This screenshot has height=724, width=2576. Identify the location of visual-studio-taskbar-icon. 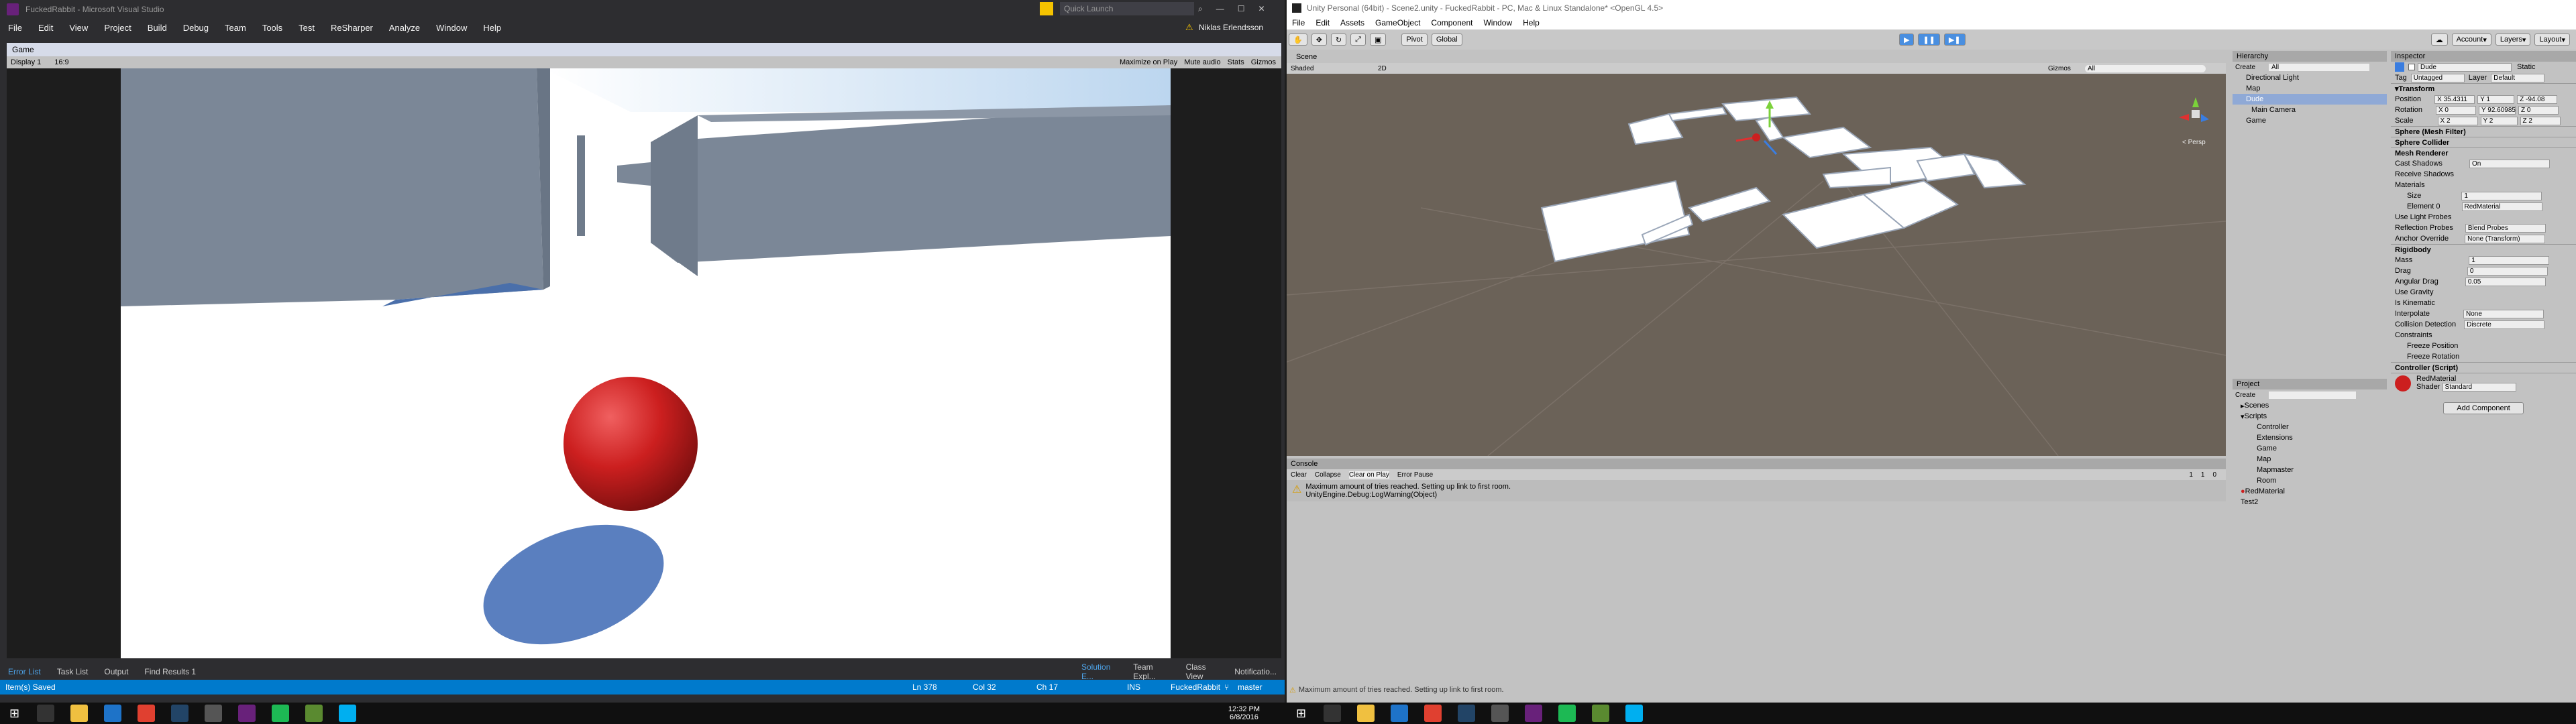
(247, 713).